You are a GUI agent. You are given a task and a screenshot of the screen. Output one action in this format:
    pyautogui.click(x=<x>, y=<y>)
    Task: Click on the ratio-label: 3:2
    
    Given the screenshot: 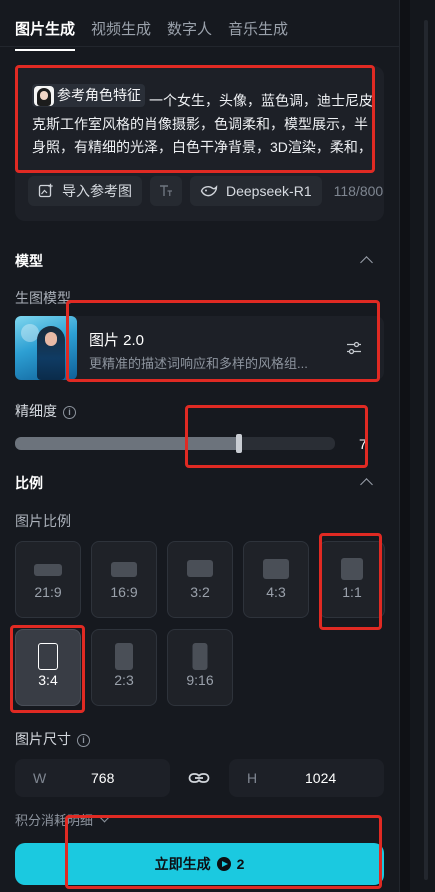 What is the action you would take?
    pyautogui.click(x=200, y=592)
    